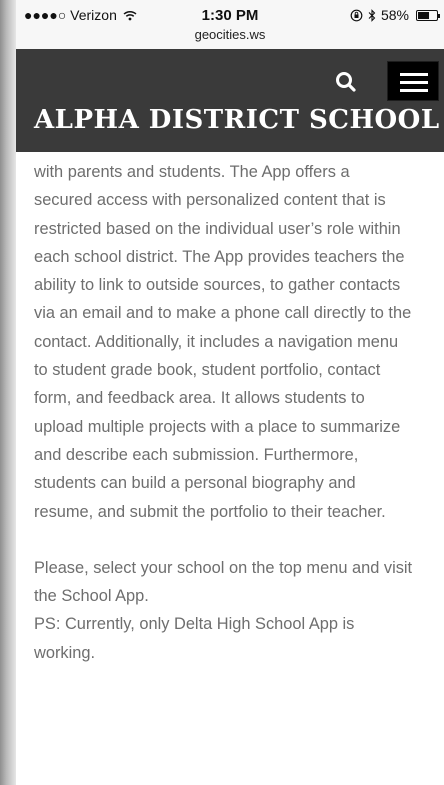  I want to click on search-icon, so click(346, 82).